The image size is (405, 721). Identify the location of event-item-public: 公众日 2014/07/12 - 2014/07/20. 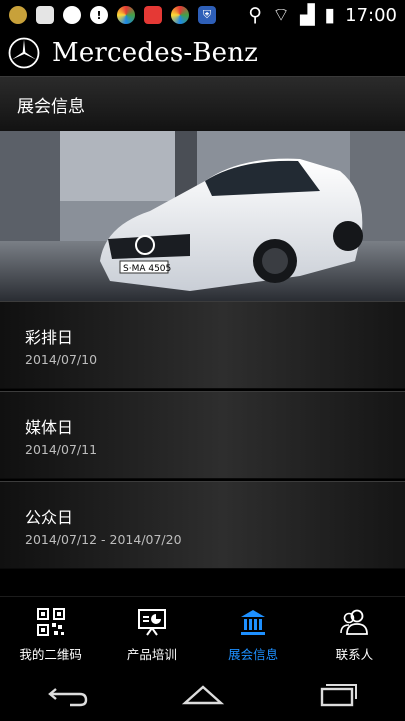
(202, 525).